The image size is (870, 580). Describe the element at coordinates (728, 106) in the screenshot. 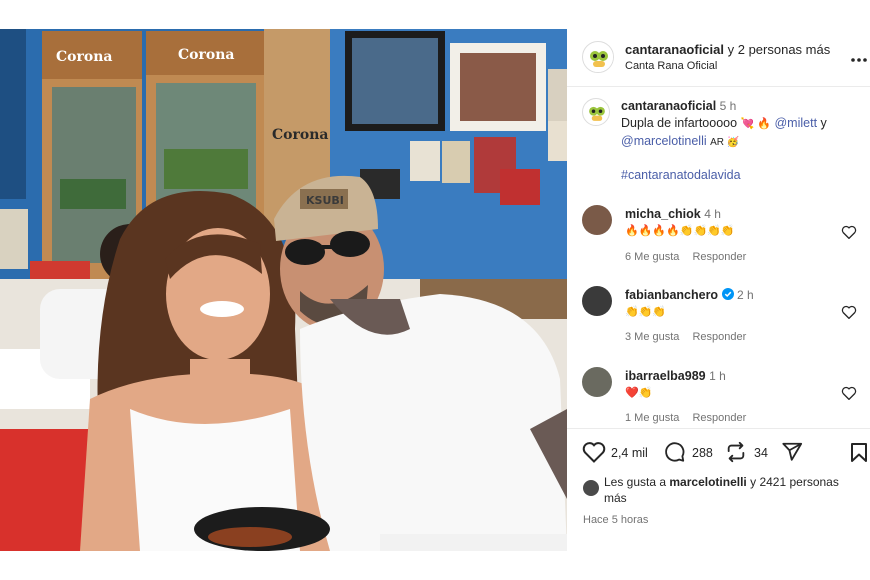

I see `caption-time: 5 h` at that location.